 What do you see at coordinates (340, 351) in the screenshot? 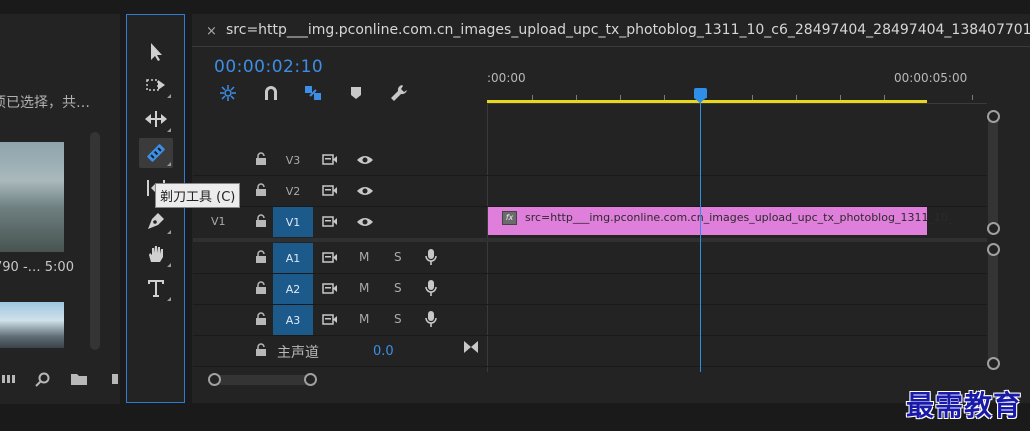
I see `track-master: 主声道 0.0` at bounding box center [340, 351].